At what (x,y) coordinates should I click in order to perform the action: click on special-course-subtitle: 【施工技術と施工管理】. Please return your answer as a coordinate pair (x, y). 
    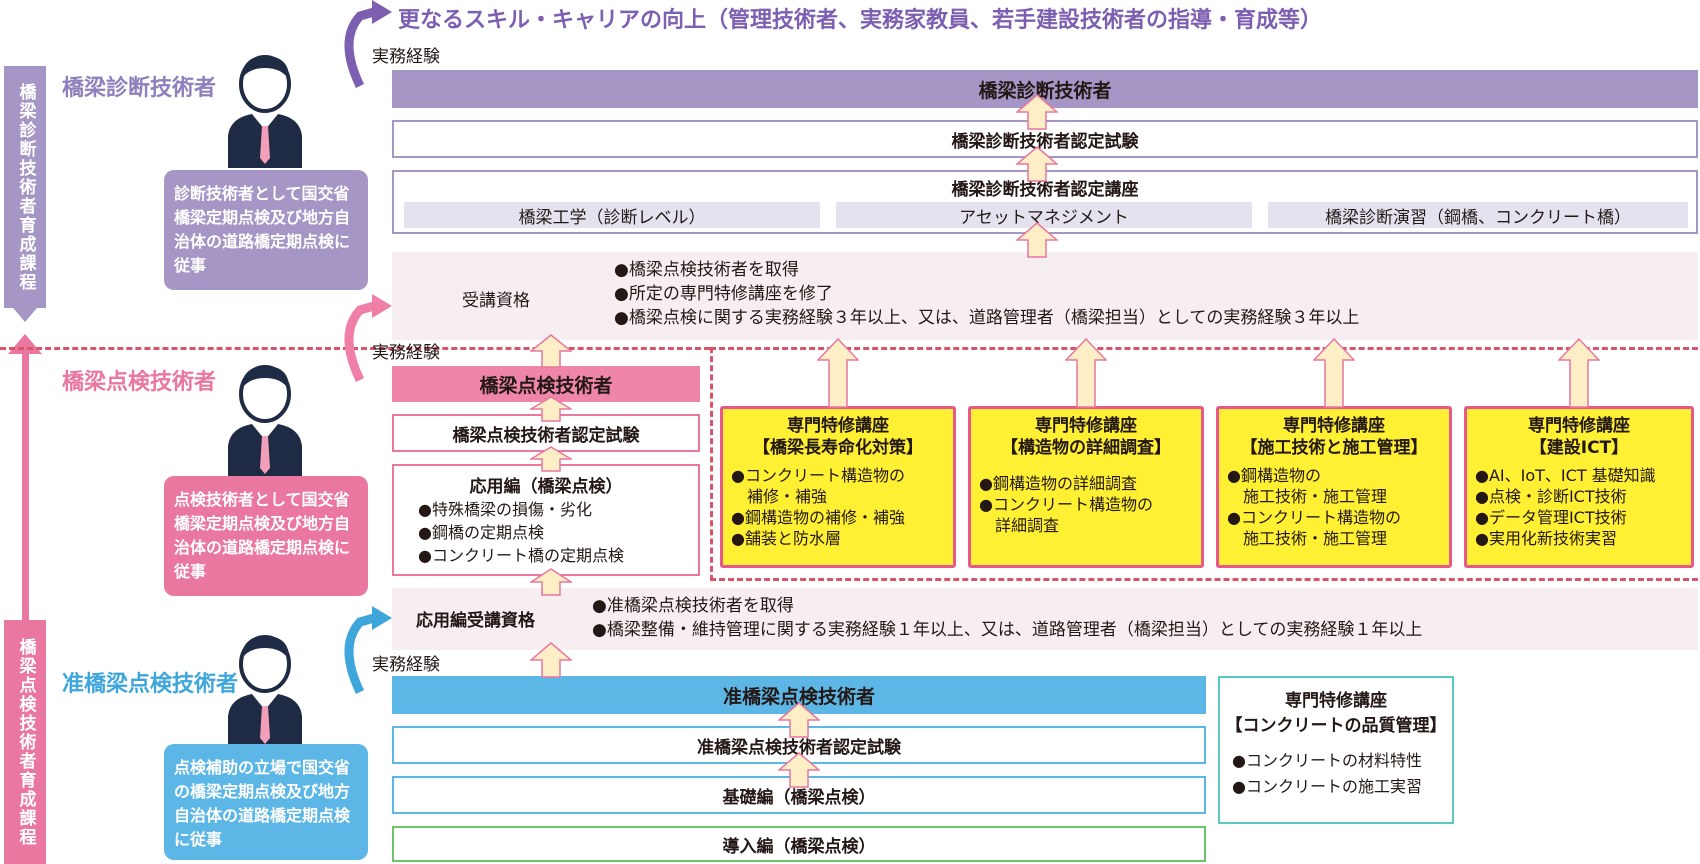
    Looking at the image, I should click on (1334, 448).